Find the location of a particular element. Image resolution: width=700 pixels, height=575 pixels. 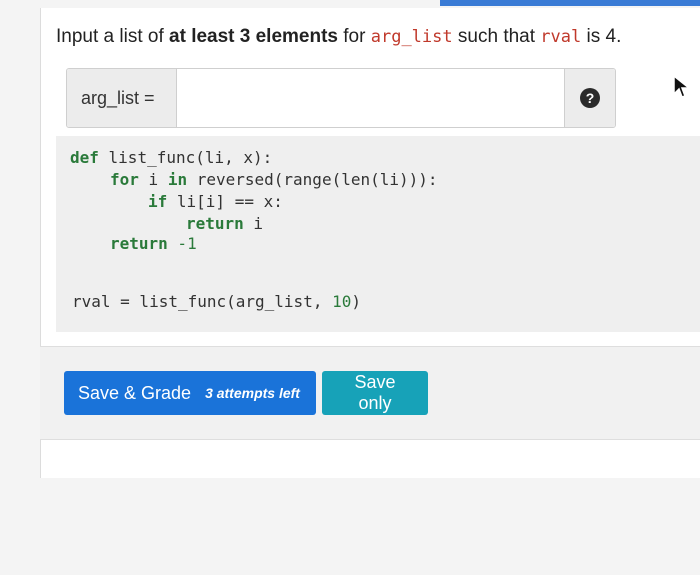

arg-list-input is located at coordinates (370, 98).